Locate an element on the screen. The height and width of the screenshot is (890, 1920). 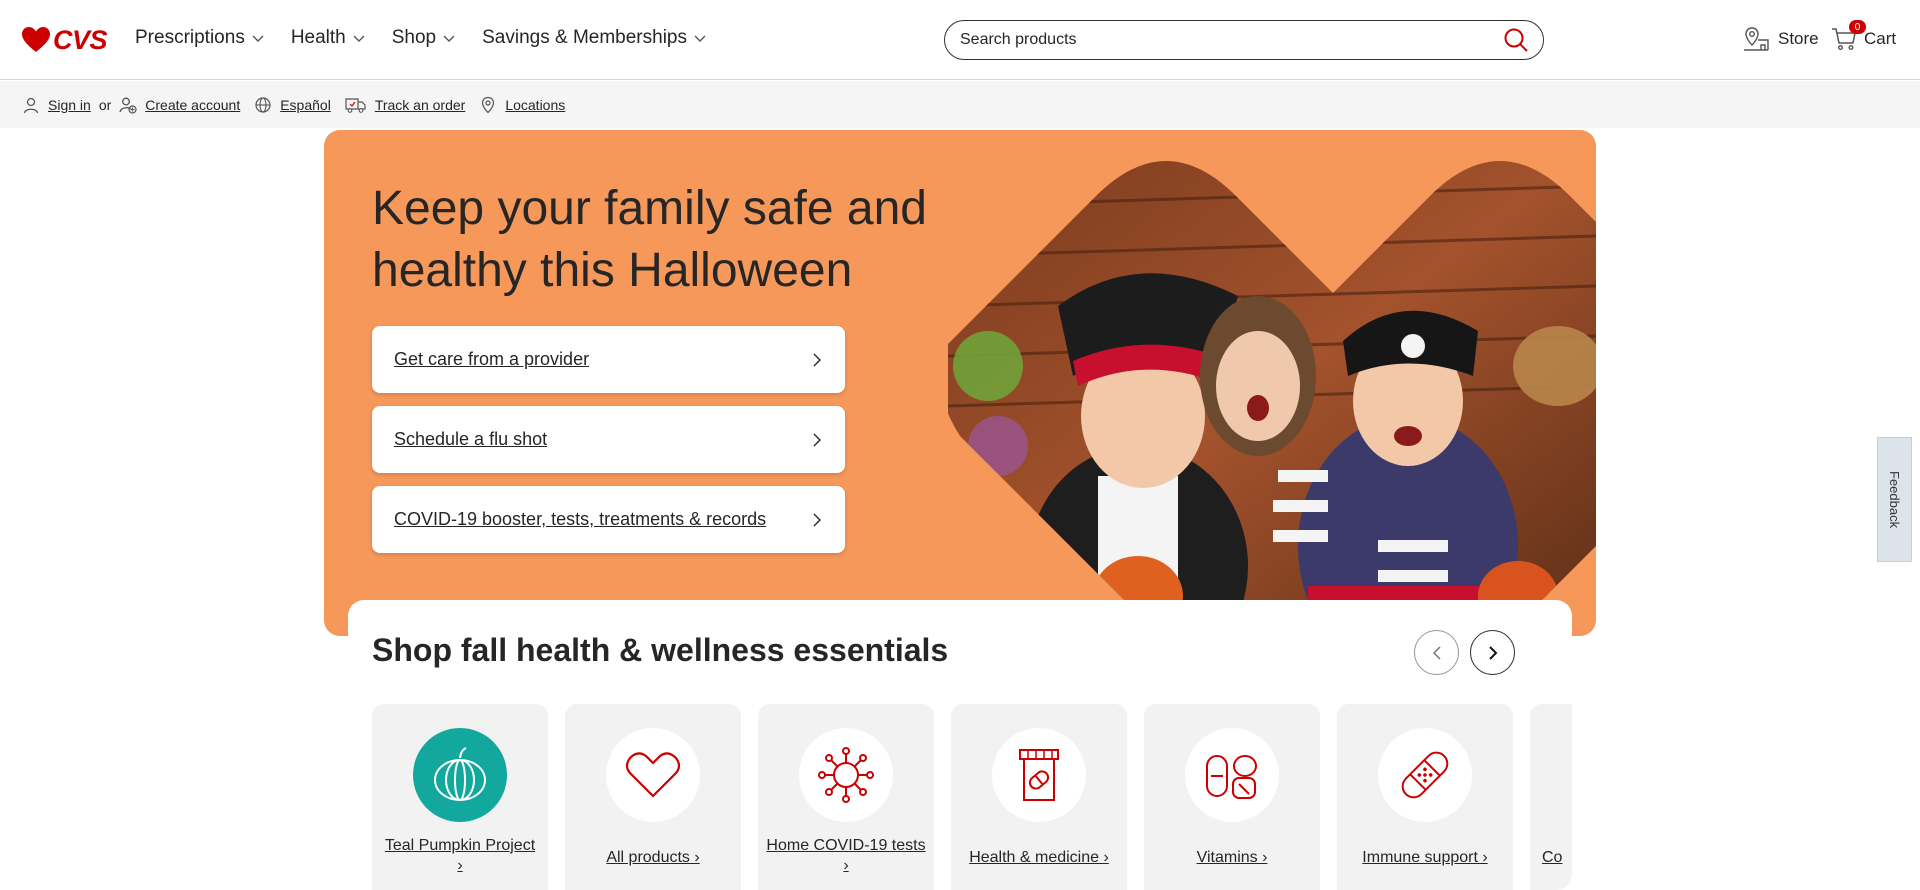
care-provider-button: Get care from a provider is located at coordinates (608, 359).